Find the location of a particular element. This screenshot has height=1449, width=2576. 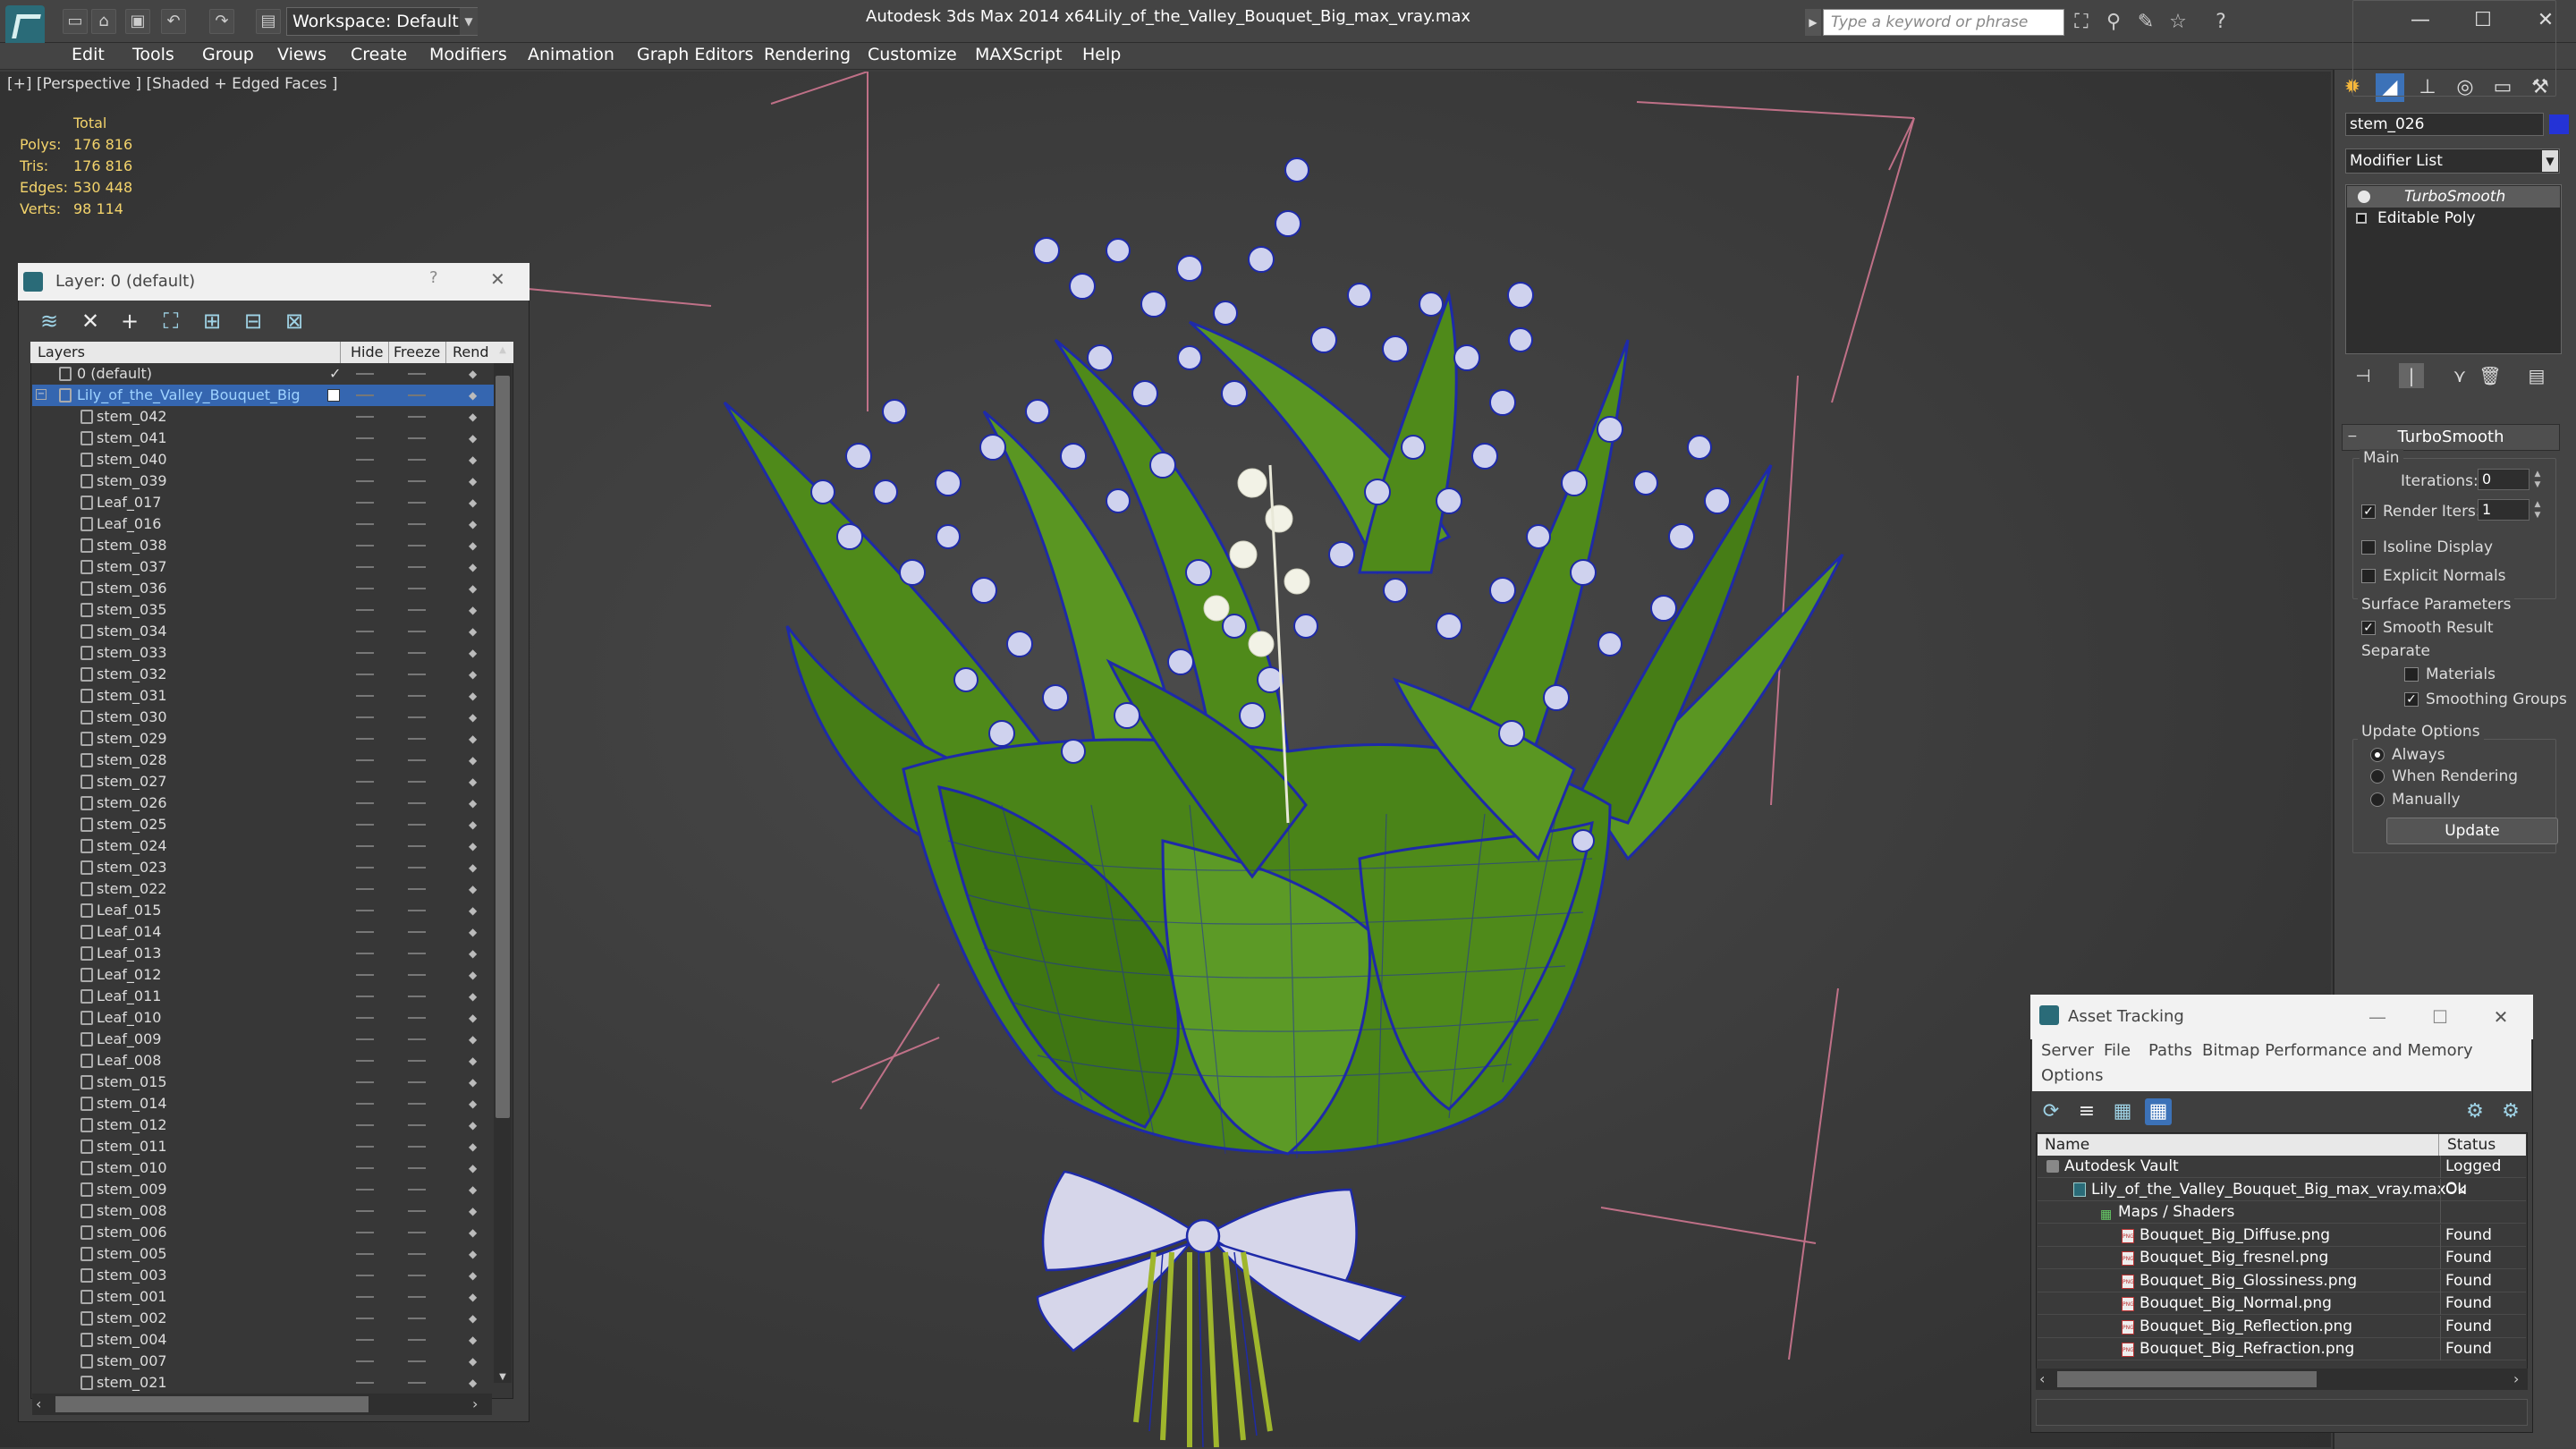

always-radio is located at coordinates (2377, 755).